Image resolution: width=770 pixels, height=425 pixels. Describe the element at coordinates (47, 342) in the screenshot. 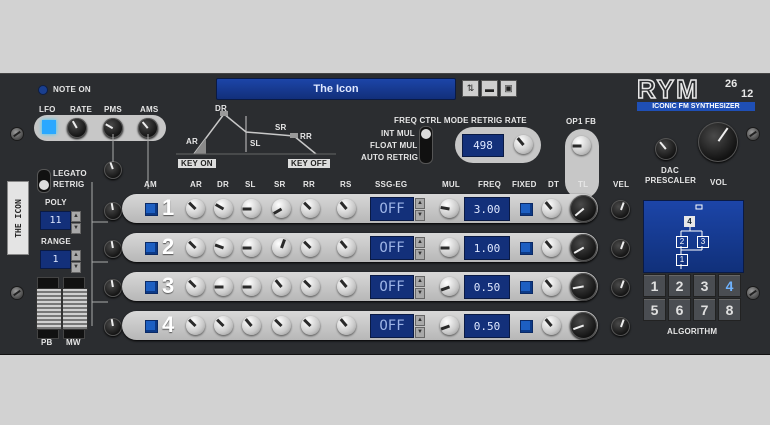

I see `pb-label: PB` at that location.